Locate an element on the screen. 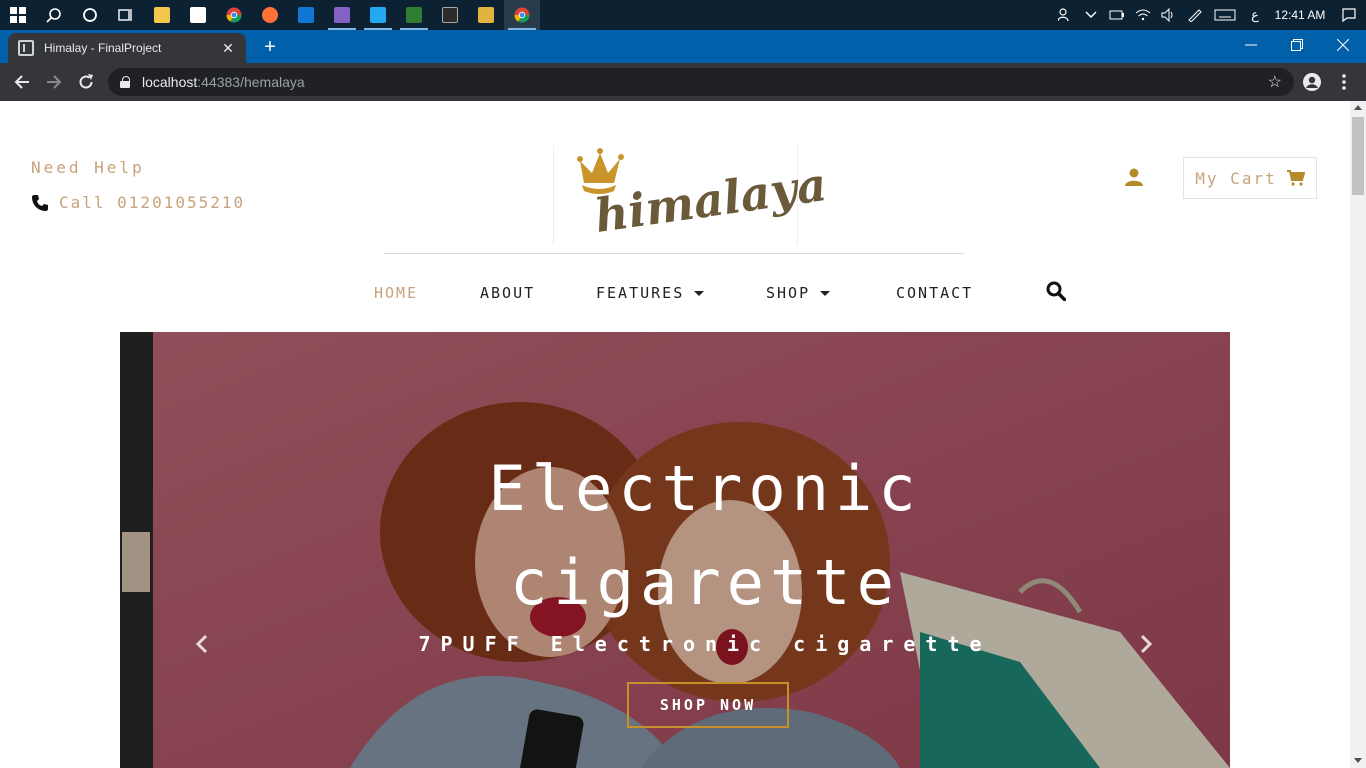 The width and height of the screenshot is (1366, 768). cortana-icon is located at coordinates (90, 15).